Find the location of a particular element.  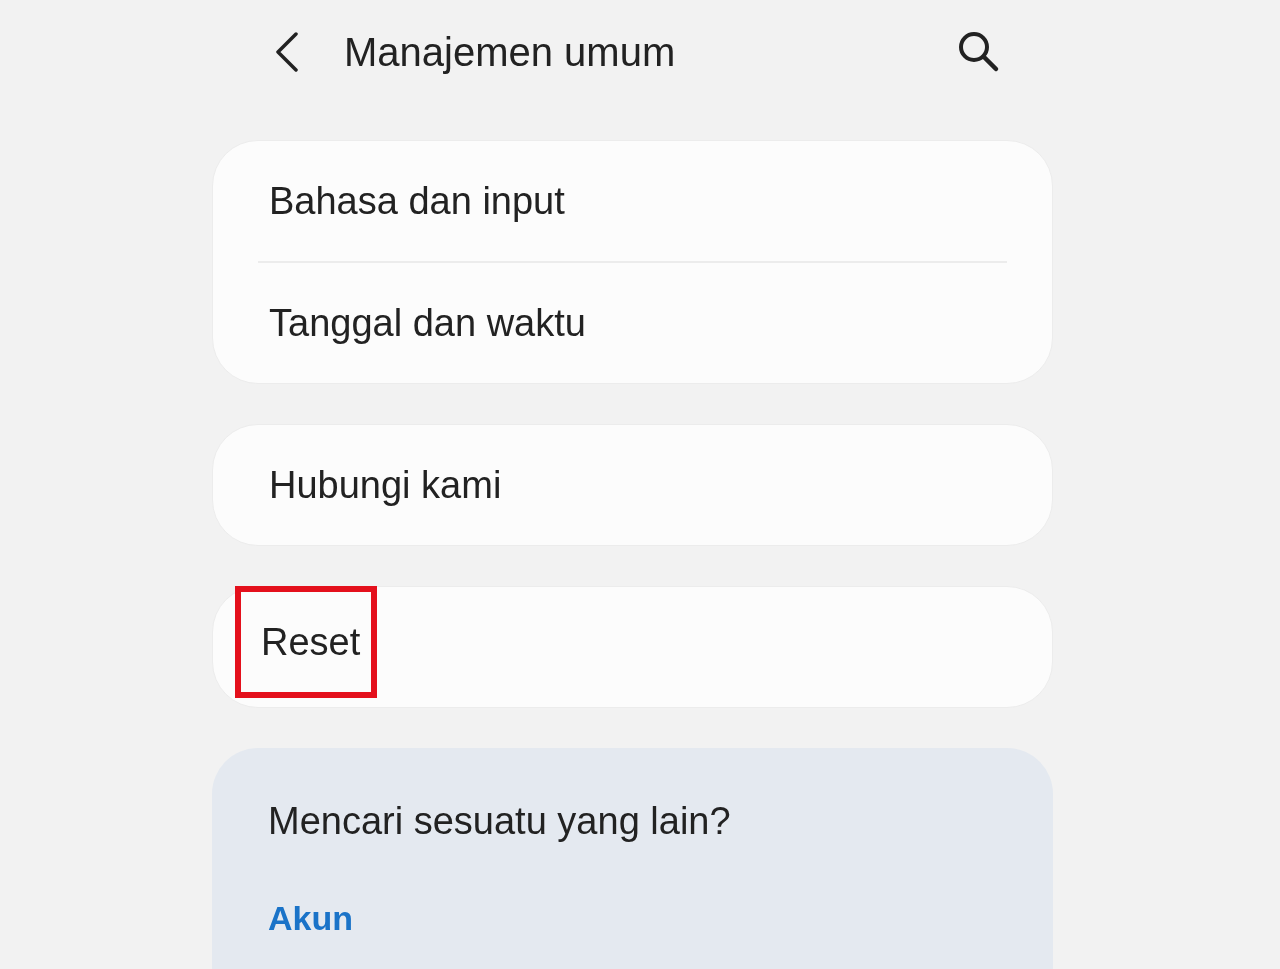

suggestion-title: Mencari sesuatu yang lain? is located at coordinates (499, 821).